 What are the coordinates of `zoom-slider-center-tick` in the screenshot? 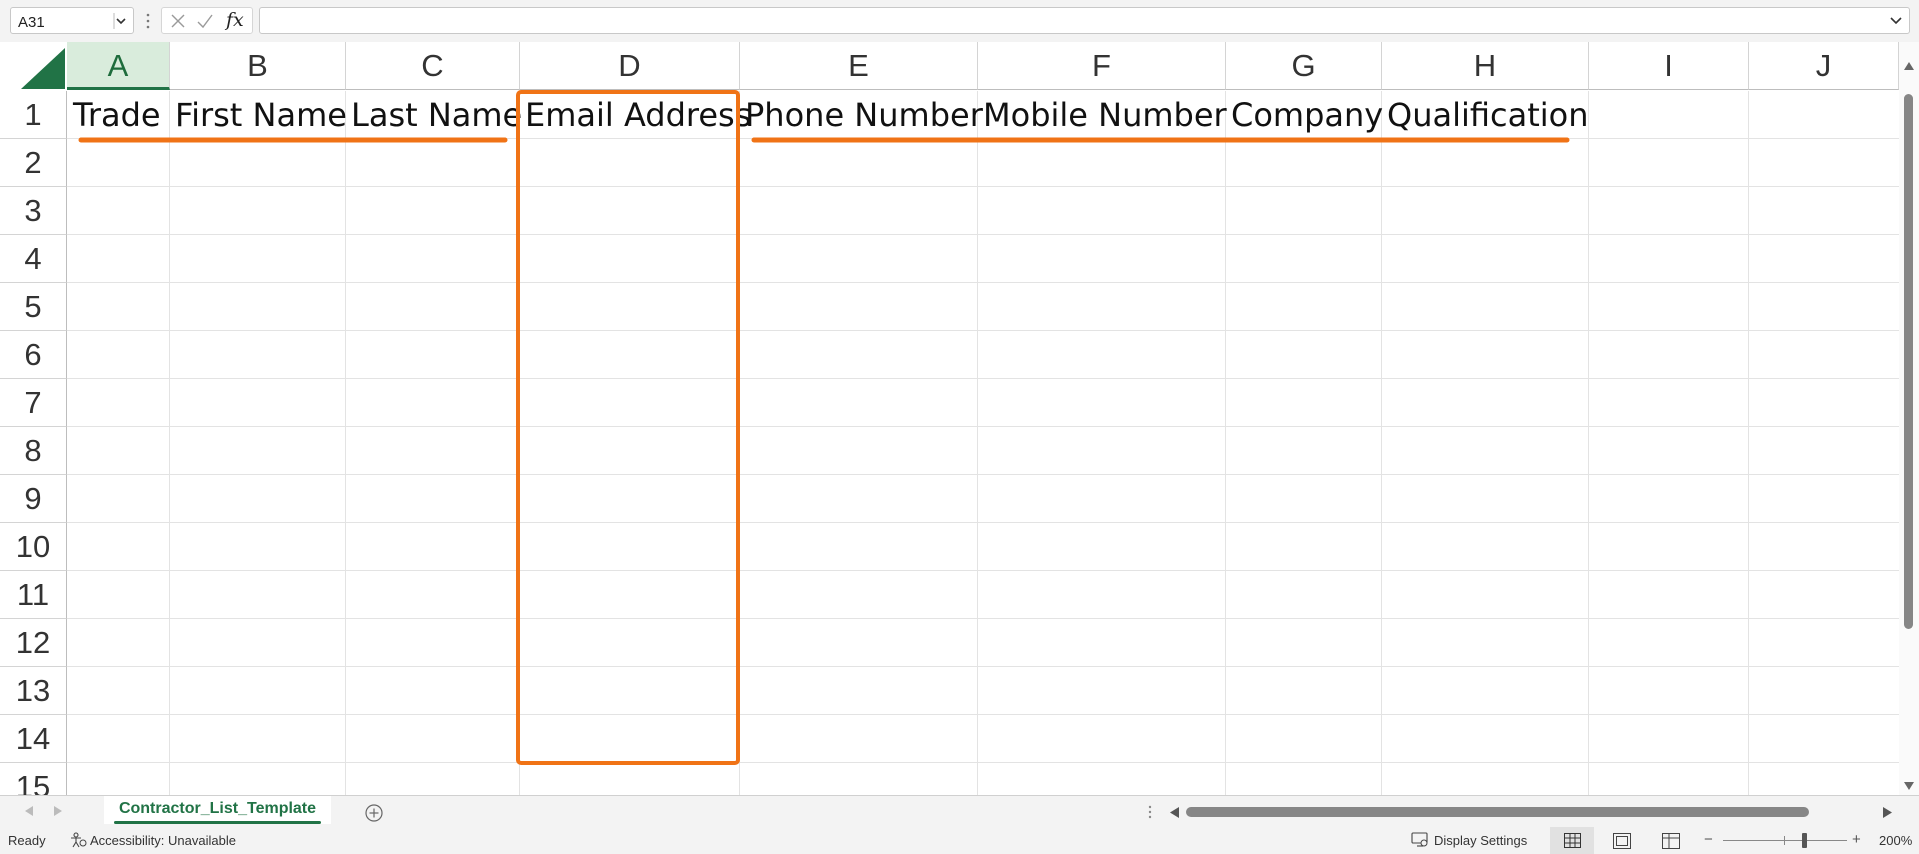 It's located at (1784, 840).